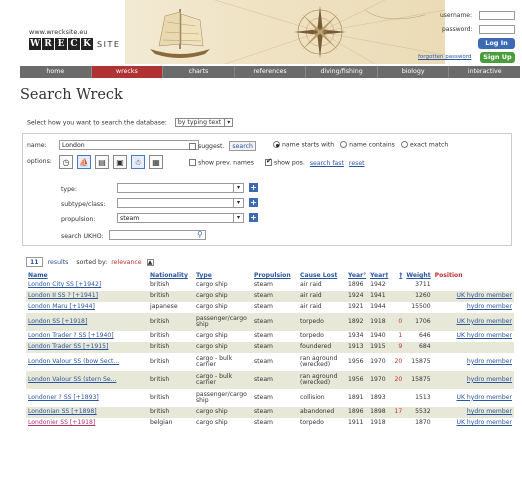 The height and width of the screenshot is (490, 522). Describe the element at coordinates (404, 144) in the screenshot. I see `radio-exact-match` at that location.